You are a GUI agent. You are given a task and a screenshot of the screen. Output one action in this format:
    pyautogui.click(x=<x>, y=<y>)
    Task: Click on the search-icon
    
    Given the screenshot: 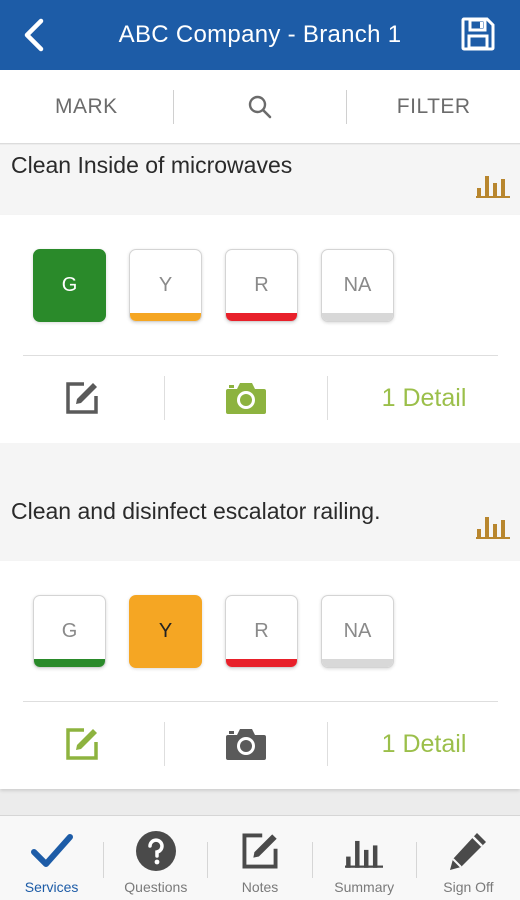 What is the action you would take?
    pyautogui.click(x=260, y=106)
    